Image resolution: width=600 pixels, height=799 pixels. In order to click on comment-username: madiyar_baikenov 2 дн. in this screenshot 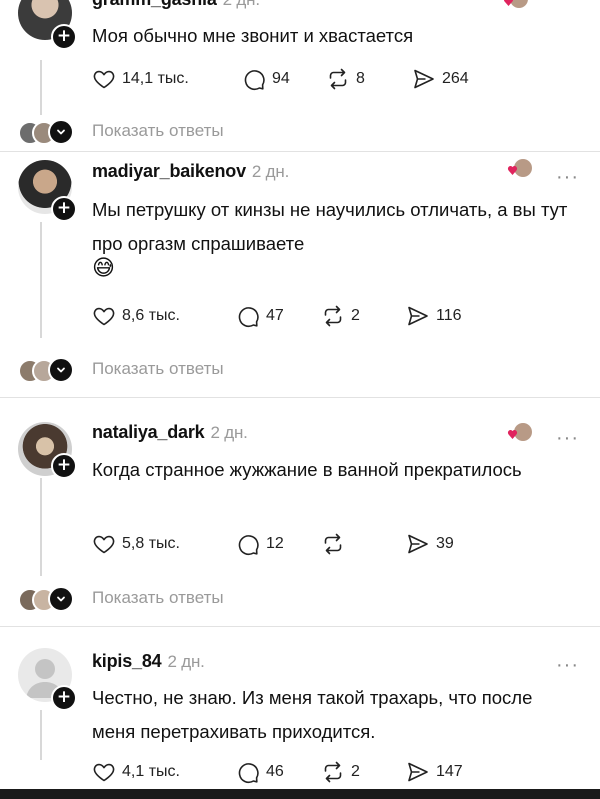, I will do `click(190, 171)`.